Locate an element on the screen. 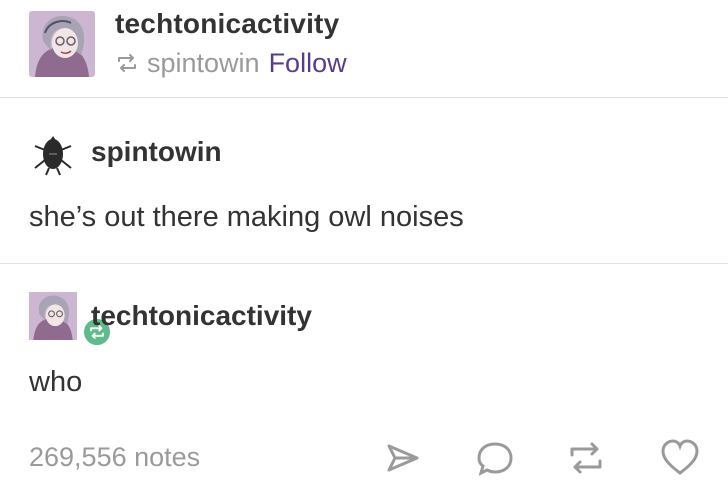  reblogged-from-name: spintowin is located at coordinates (203, 63).